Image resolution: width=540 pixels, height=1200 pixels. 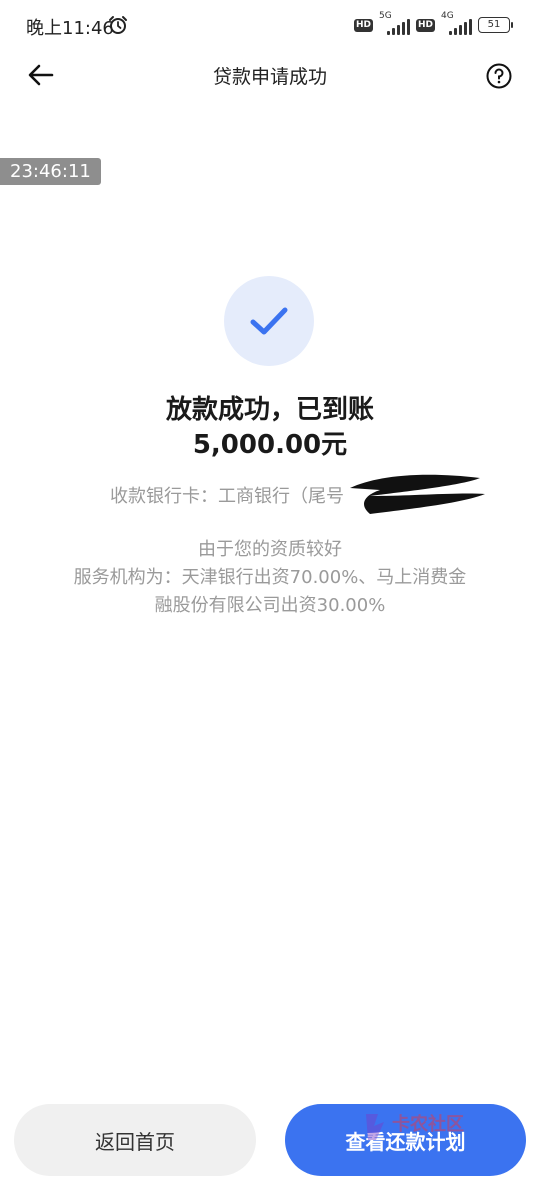 I want to click on timestamp-overlay: 23:46:11, so click(x=50, y=171).